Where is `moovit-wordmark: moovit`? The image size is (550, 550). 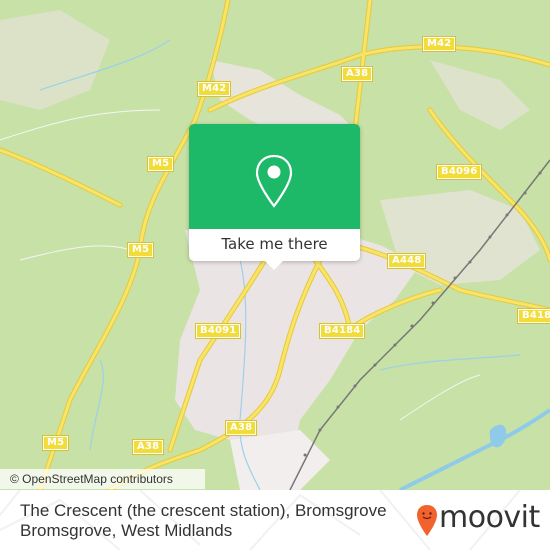
moovit-wordmark: moovit is located at coordinates (489, 517).